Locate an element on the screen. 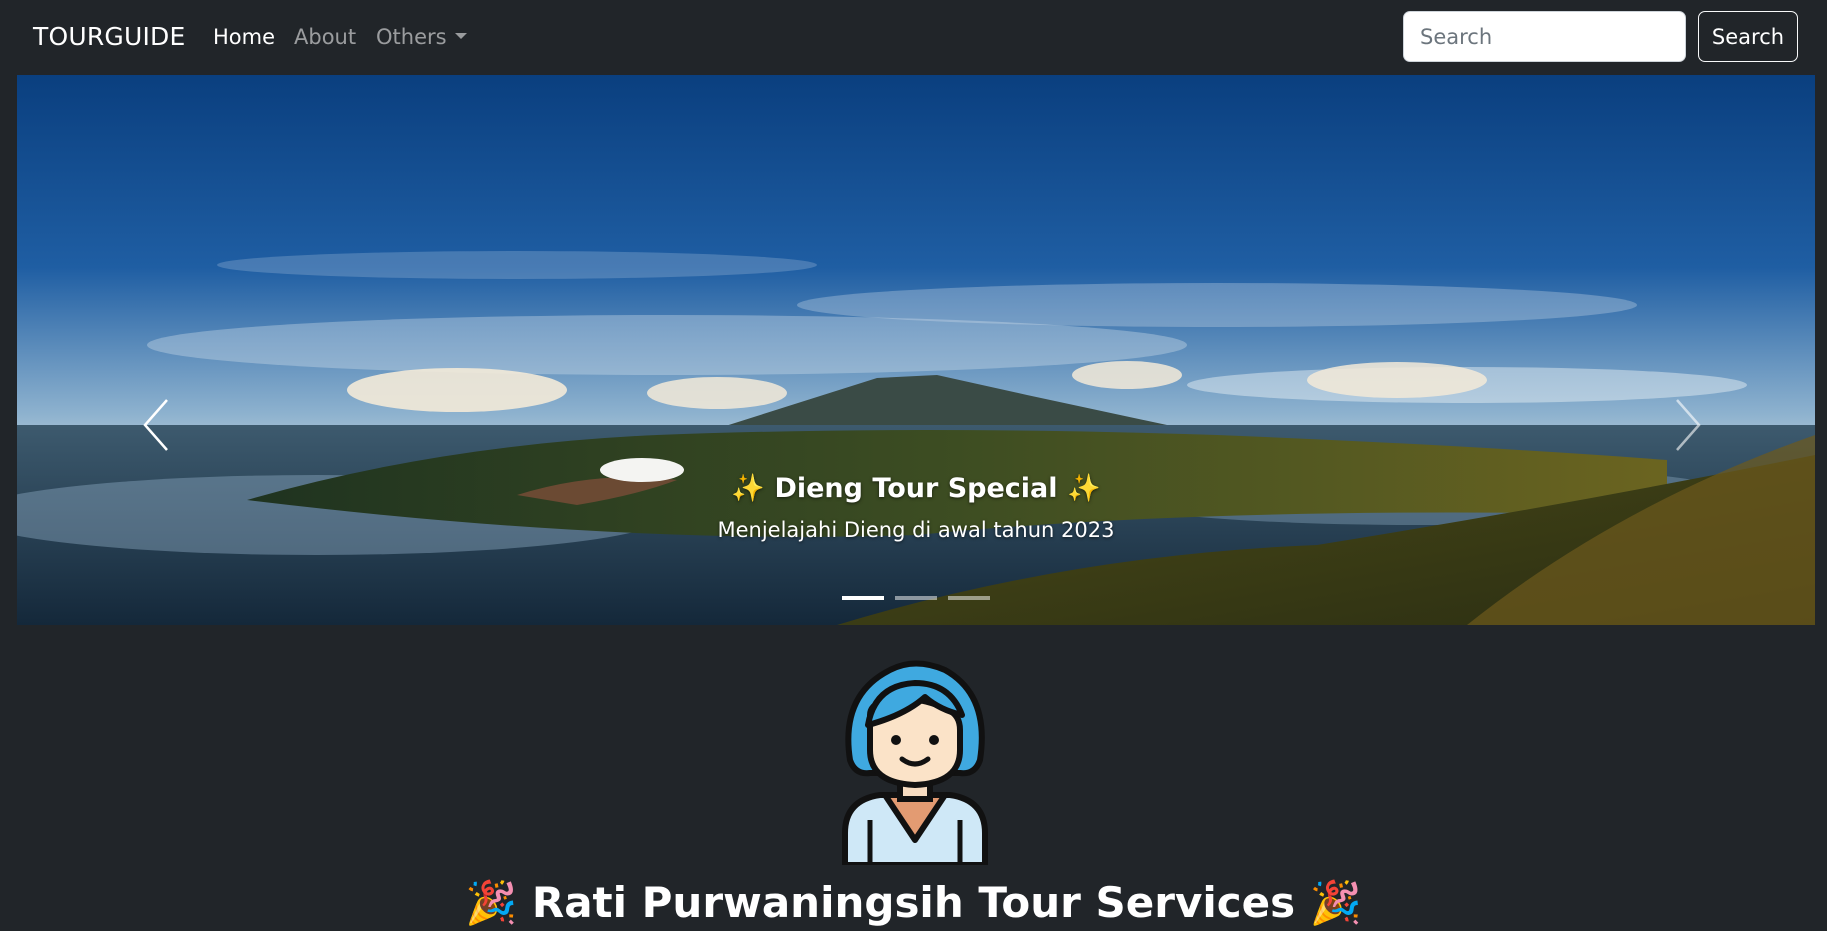  navbar: TOURGUIDE Home About Others Search is located at coordinates (913, 37).